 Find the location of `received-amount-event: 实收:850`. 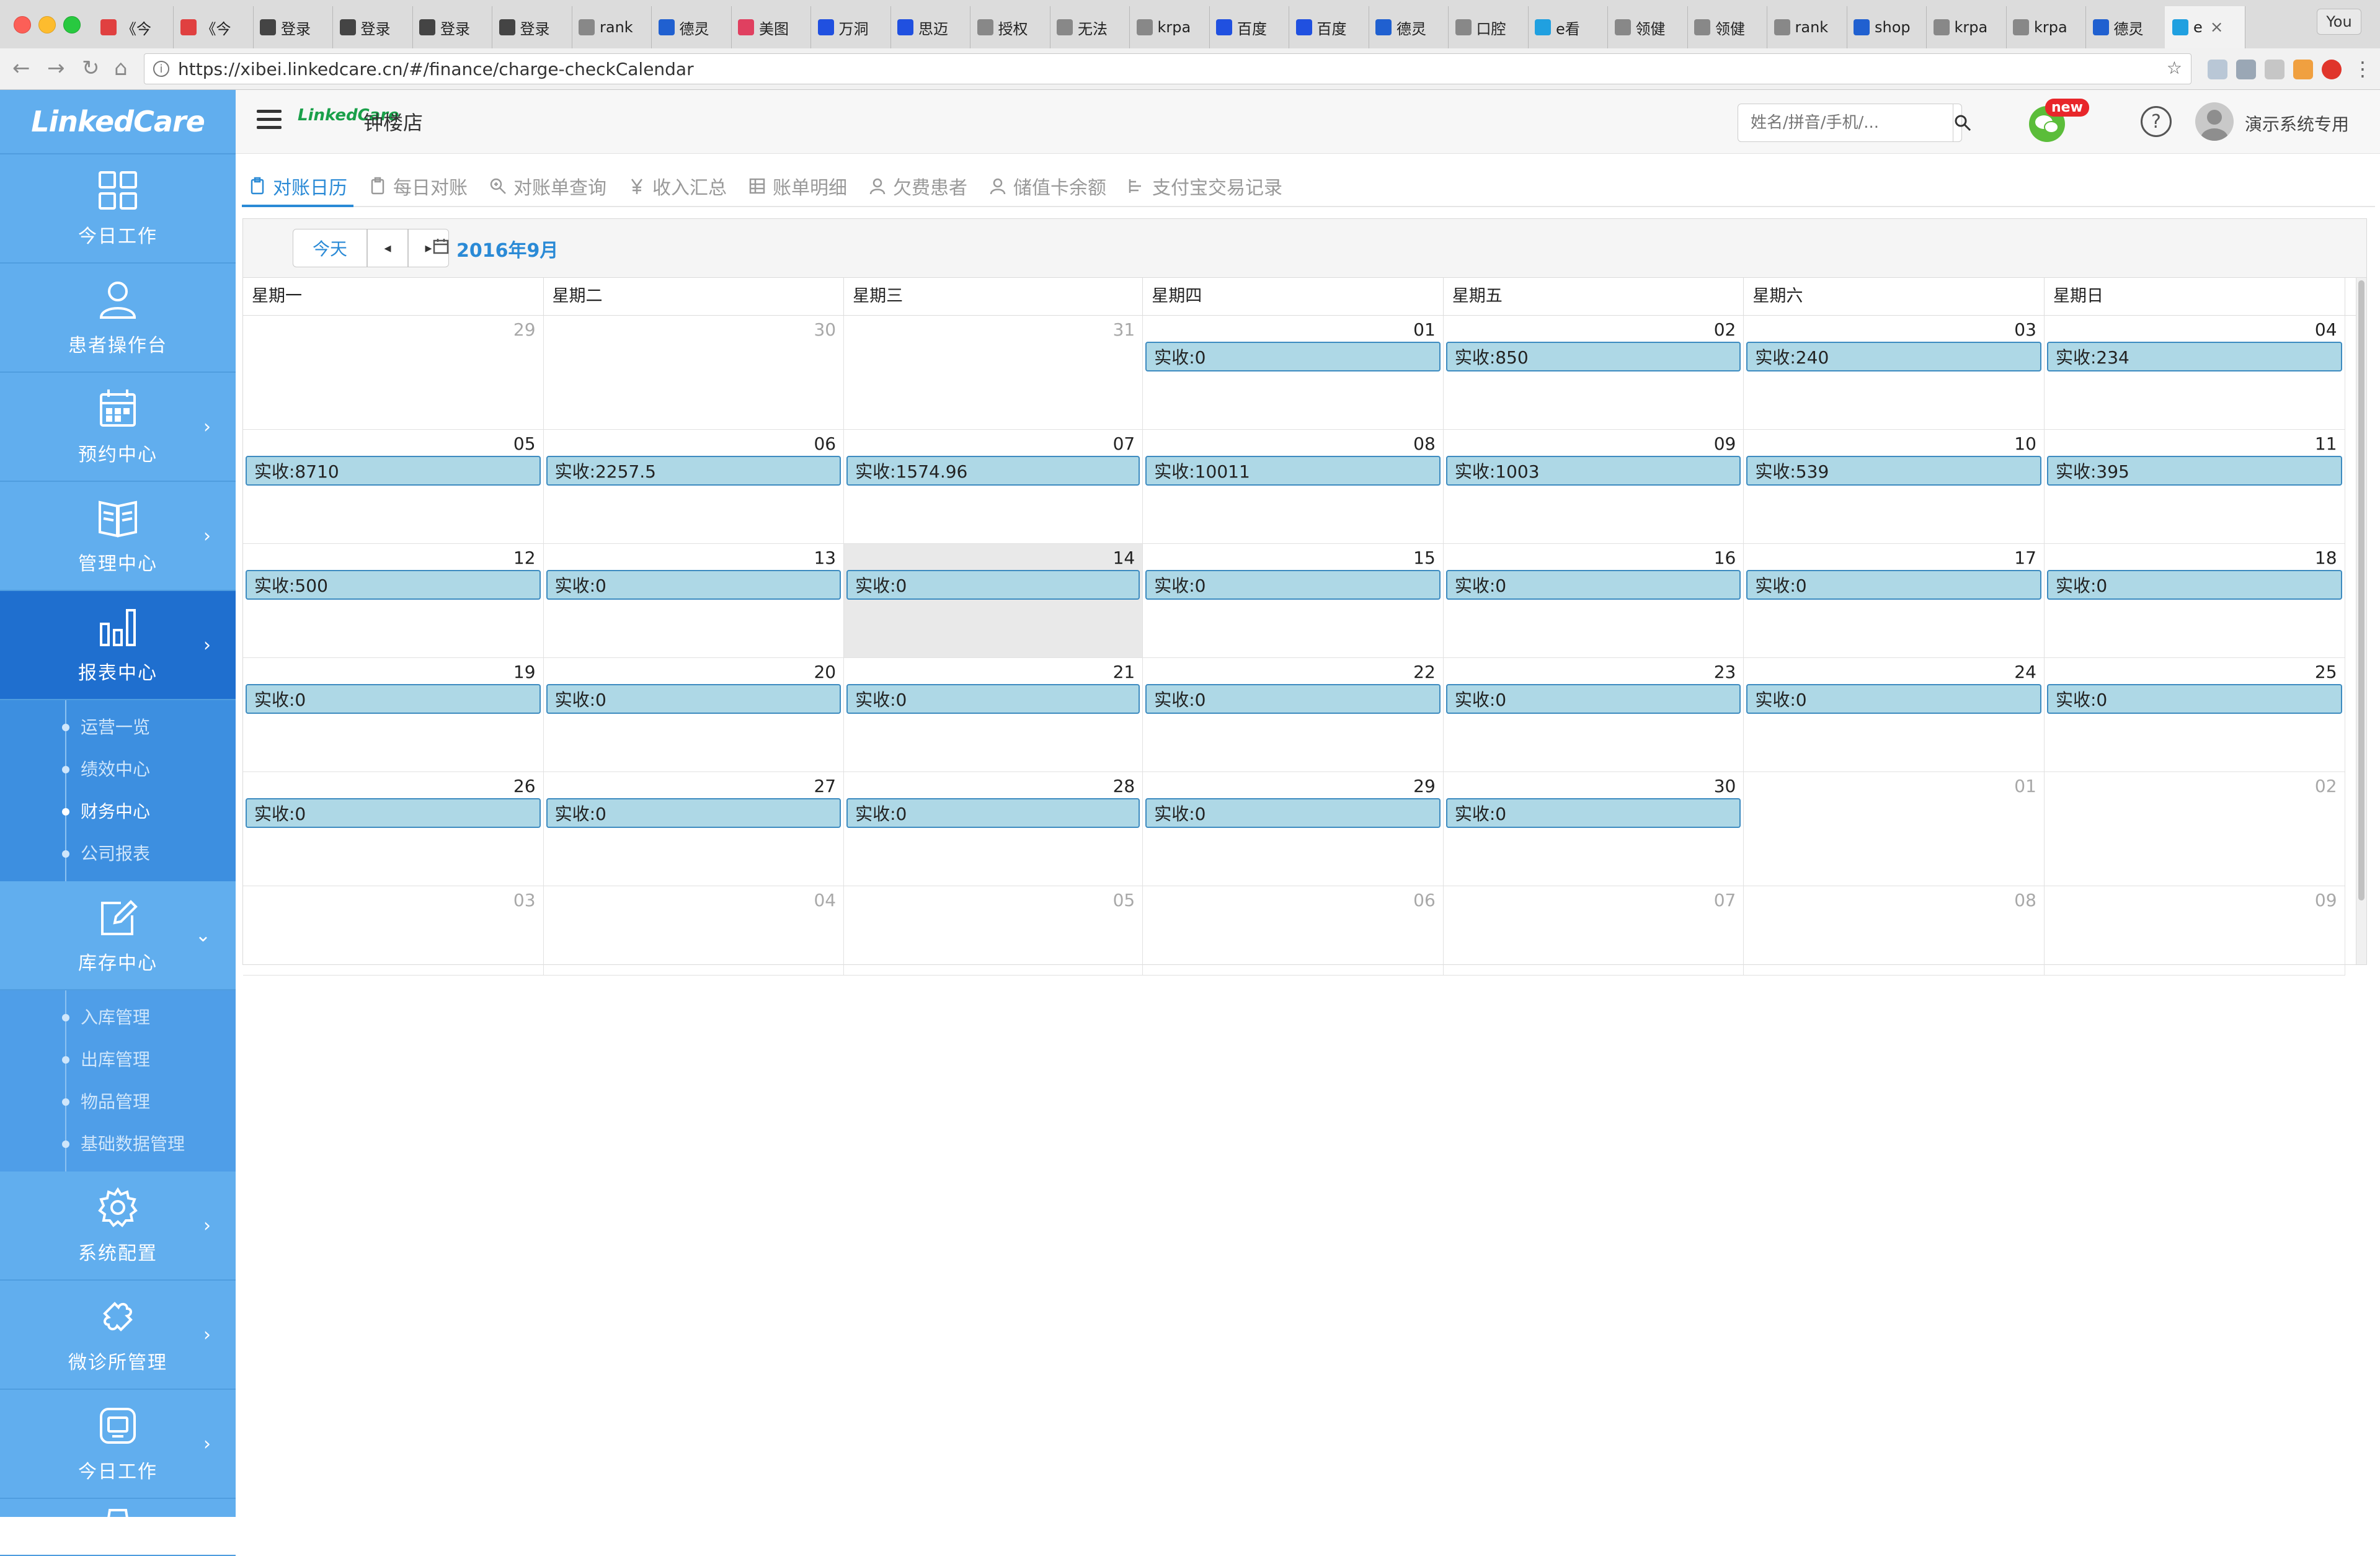

received-amount-event: 实收:850 is located at coordinates (1593, 356).